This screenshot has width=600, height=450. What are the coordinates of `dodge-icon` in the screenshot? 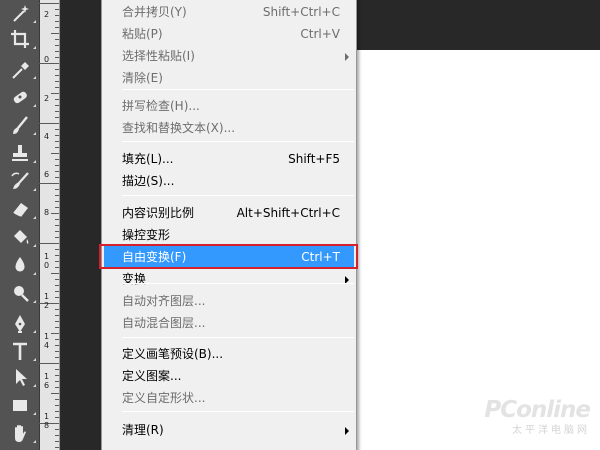 It's located at (21, 294).